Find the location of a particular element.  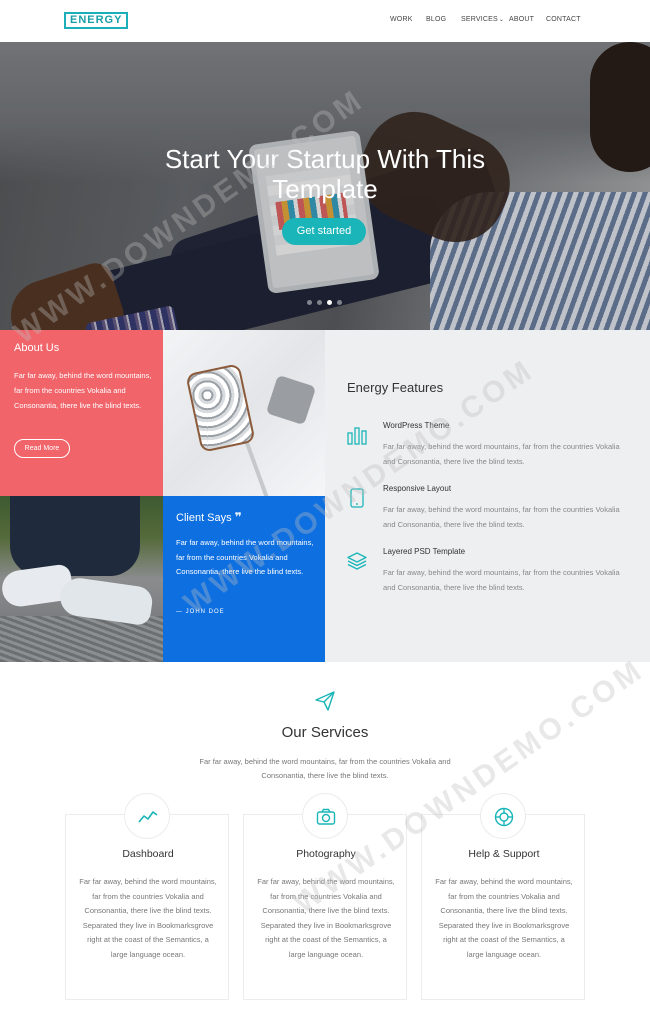

quote-icon: ❞ is located at coordinates (238, 517).